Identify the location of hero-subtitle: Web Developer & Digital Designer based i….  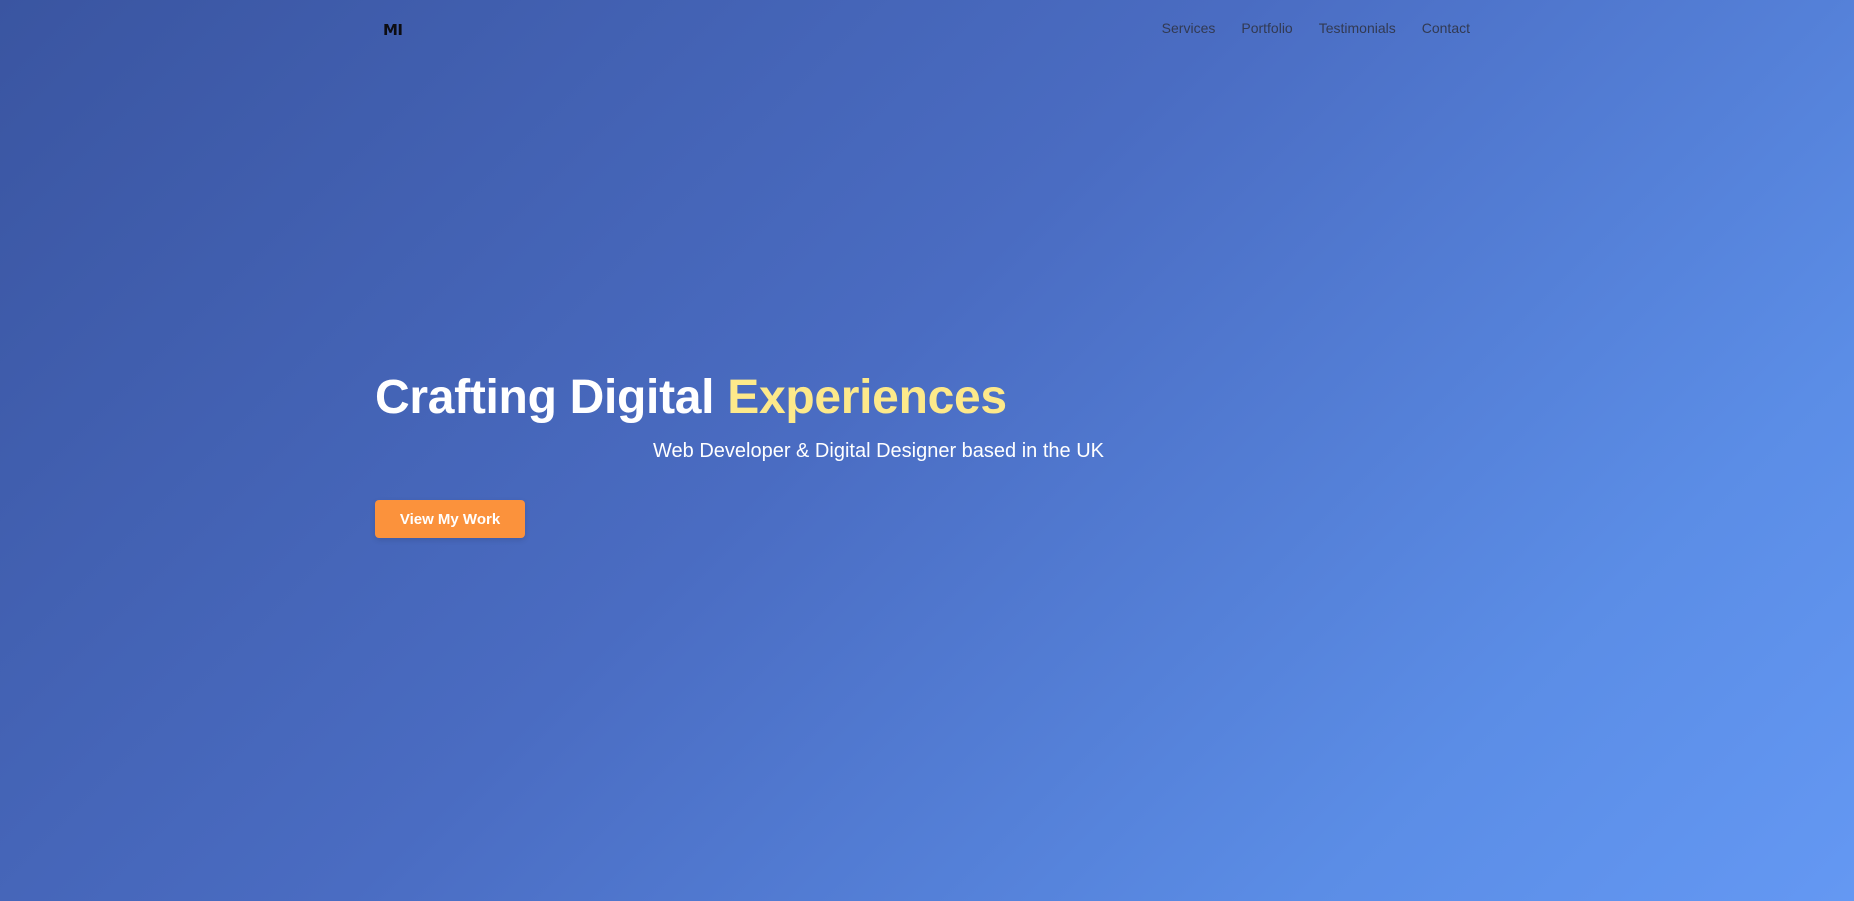
(878, 451).